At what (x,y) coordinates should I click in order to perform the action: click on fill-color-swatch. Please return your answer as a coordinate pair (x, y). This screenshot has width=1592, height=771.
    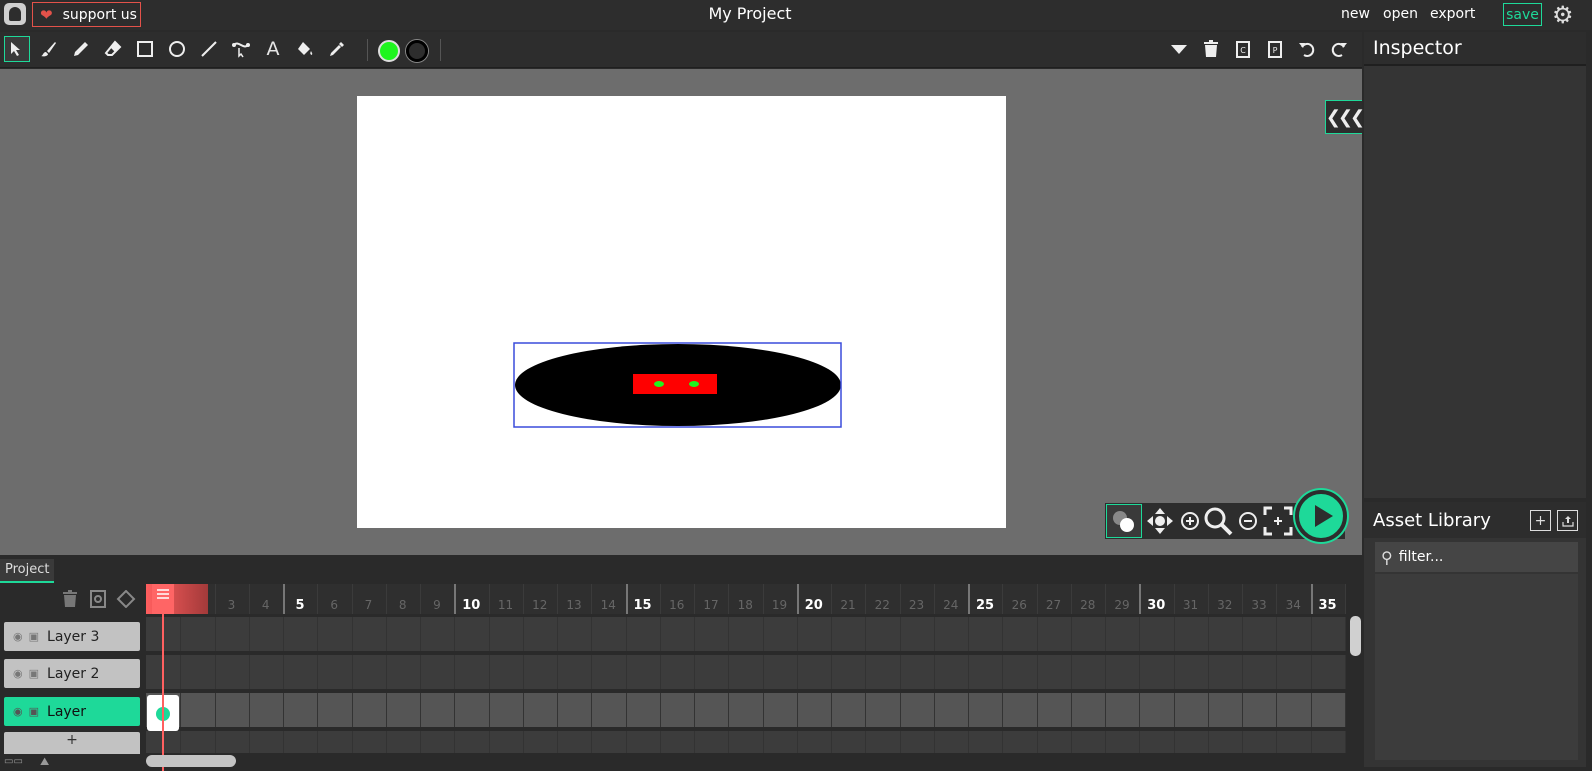
    Looking at the image, I should click on (389, 51).